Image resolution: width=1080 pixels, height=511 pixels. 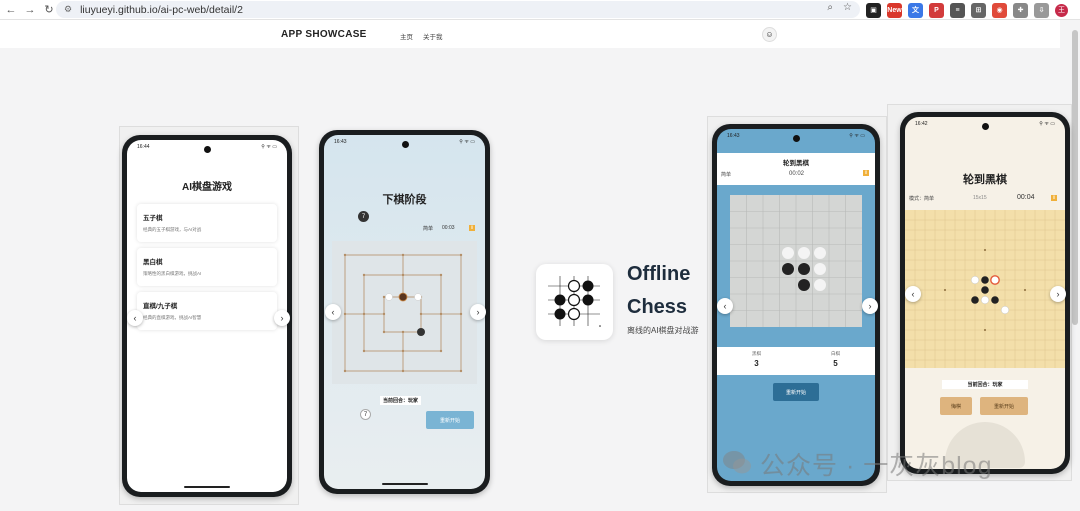 I want to click on forward-icon: →, so click(x=30, y=10).